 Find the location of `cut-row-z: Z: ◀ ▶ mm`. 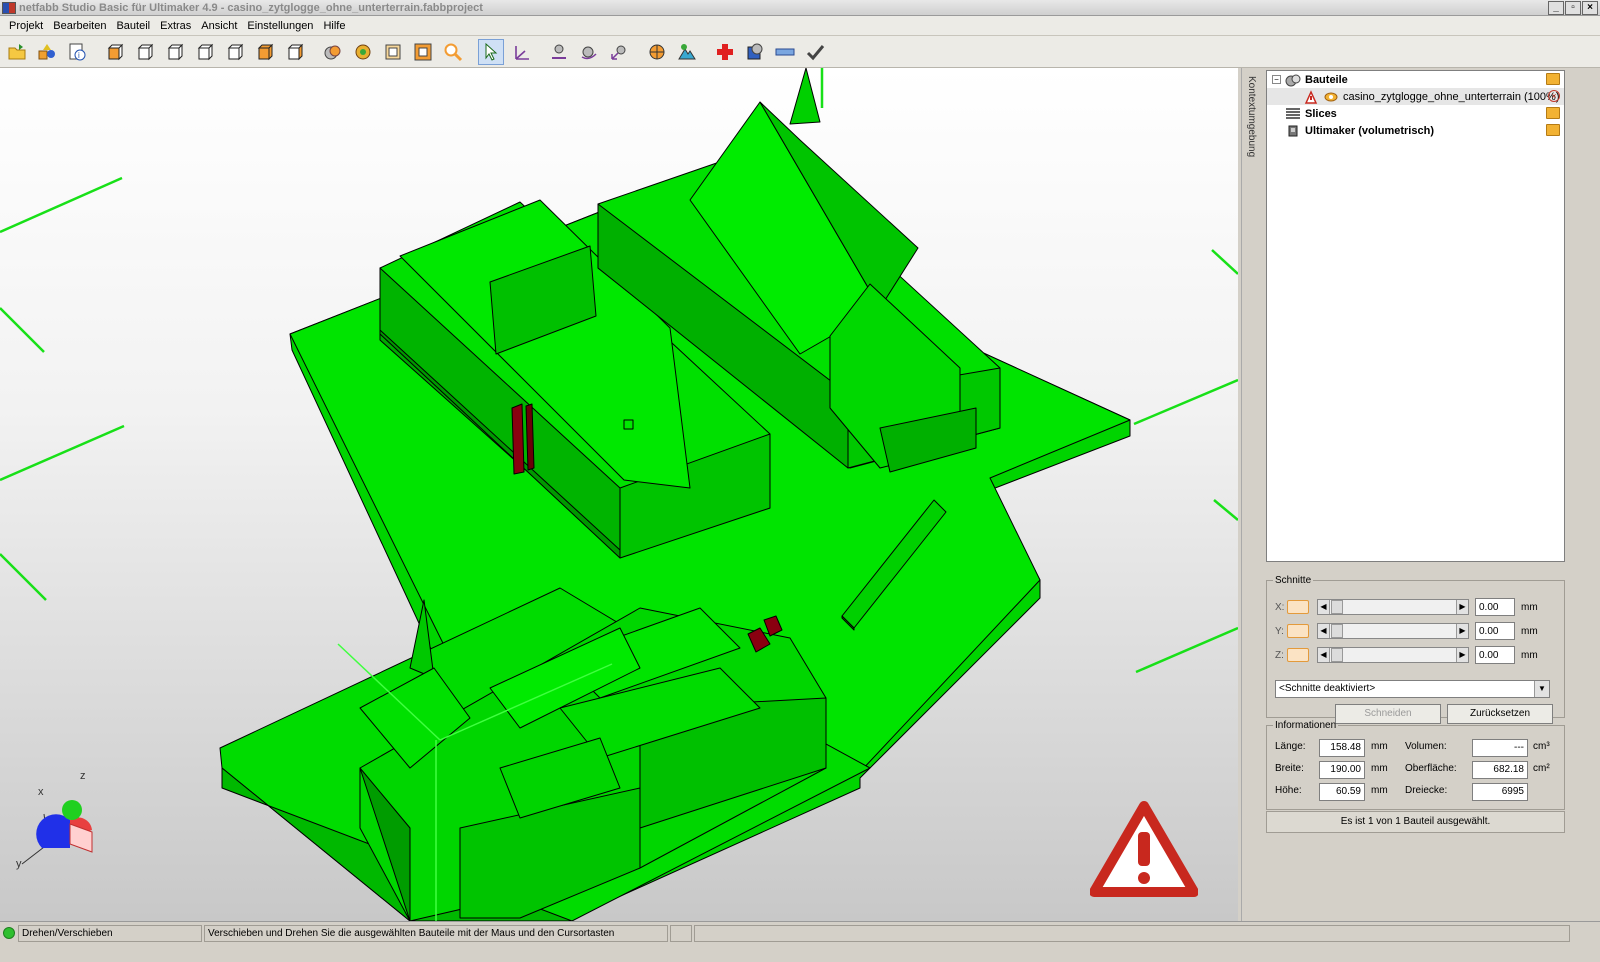

cut-row-z: Z: ◀ ▶ mm is located at coordinates (1406, 655).